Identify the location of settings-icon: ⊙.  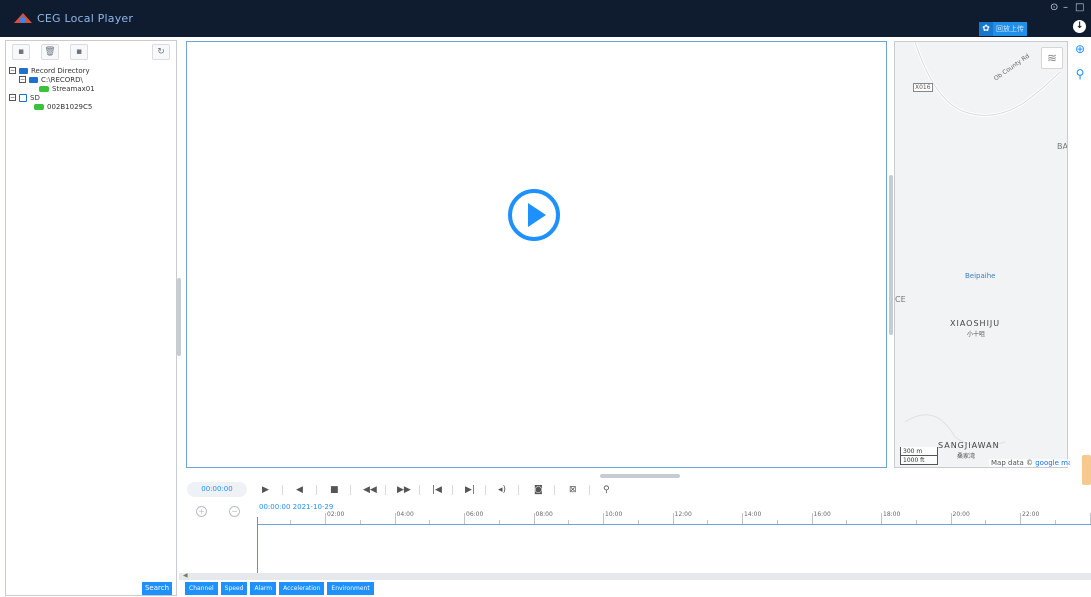
(1054, 8).